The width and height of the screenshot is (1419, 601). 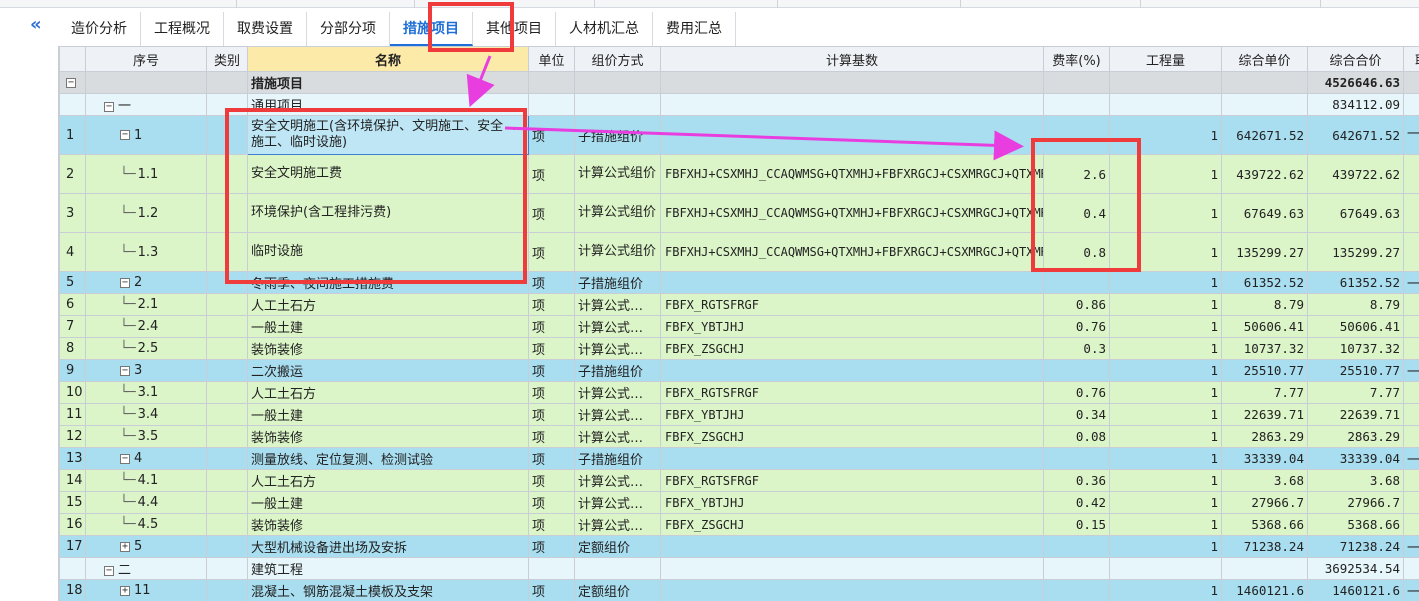 What do you see at coordinates (146, 480) in the screenshot?
I see `seq-cell: └─ 4.1` at bounding box center [146, 480].